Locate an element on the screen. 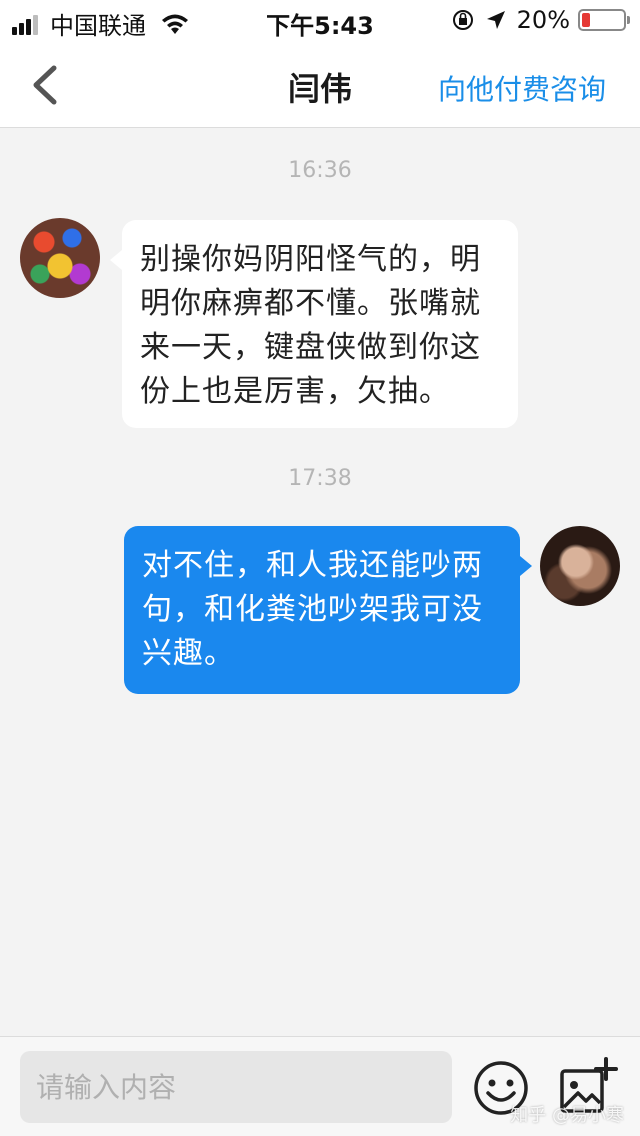  input-bar: 知乎 @易小寒 is located at coordinates (320, 1086).